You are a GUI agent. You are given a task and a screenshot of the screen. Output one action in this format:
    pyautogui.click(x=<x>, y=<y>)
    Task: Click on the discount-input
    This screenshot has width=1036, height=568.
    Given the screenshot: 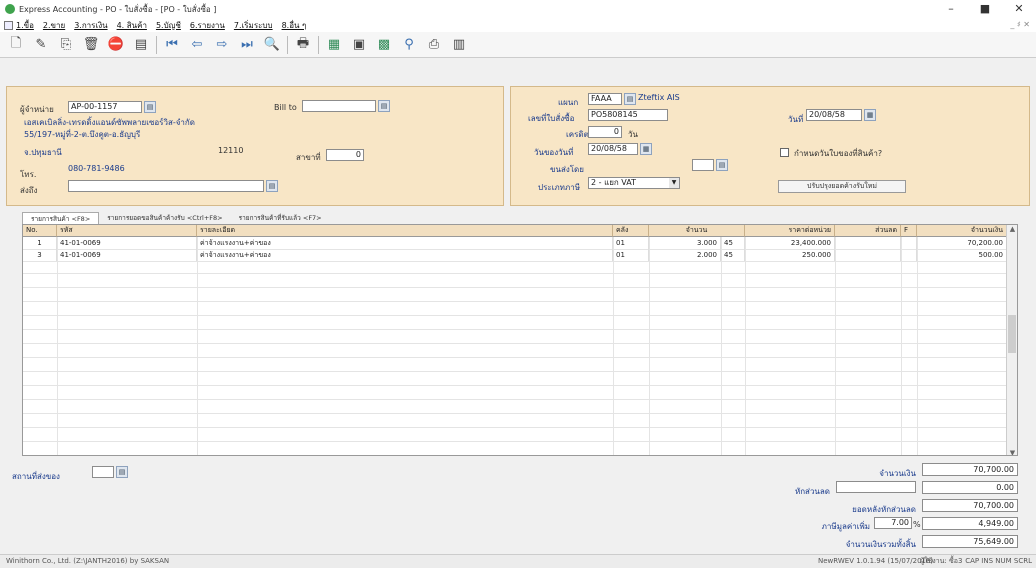 What is the action you would take?
    pyautogui.click(x=876, y=487)
    